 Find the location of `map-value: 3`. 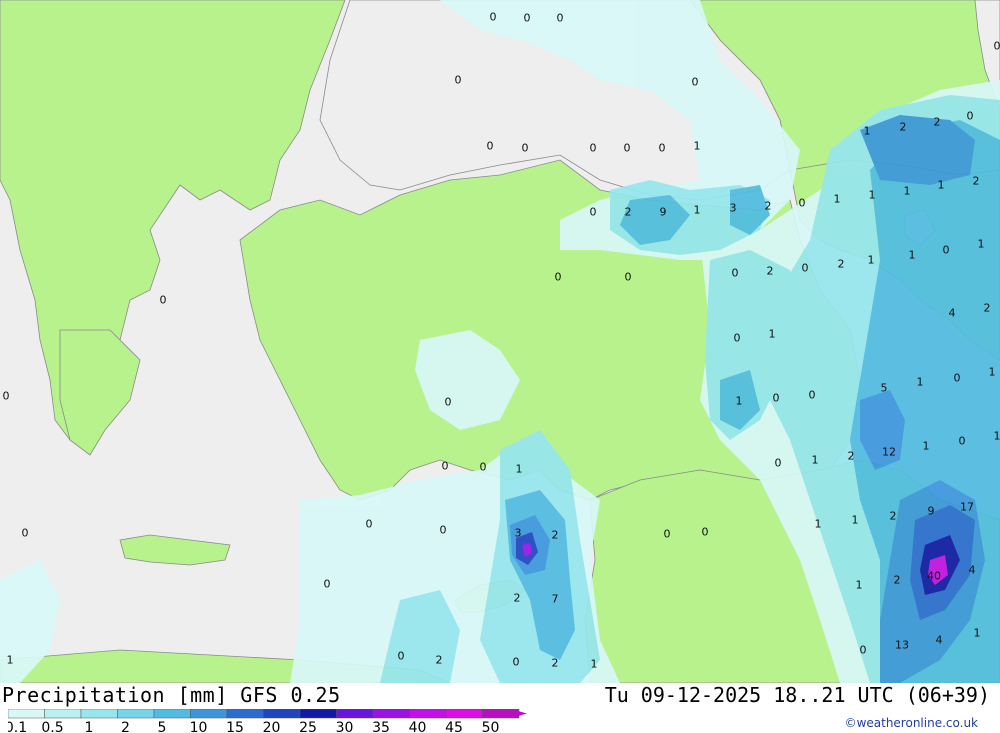

map-value: 3 is located at coordinates (733, 208).